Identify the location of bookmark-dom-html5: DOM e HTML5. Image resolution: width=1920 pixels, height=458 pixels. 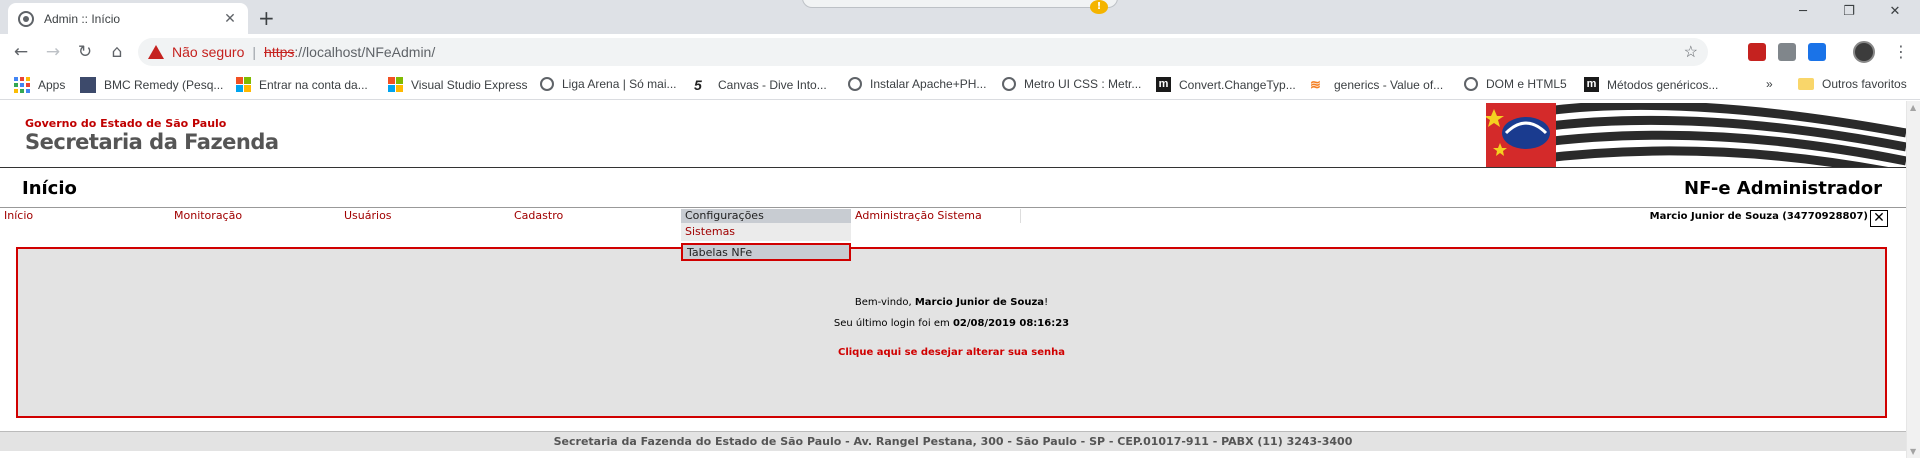
(1515, 84).